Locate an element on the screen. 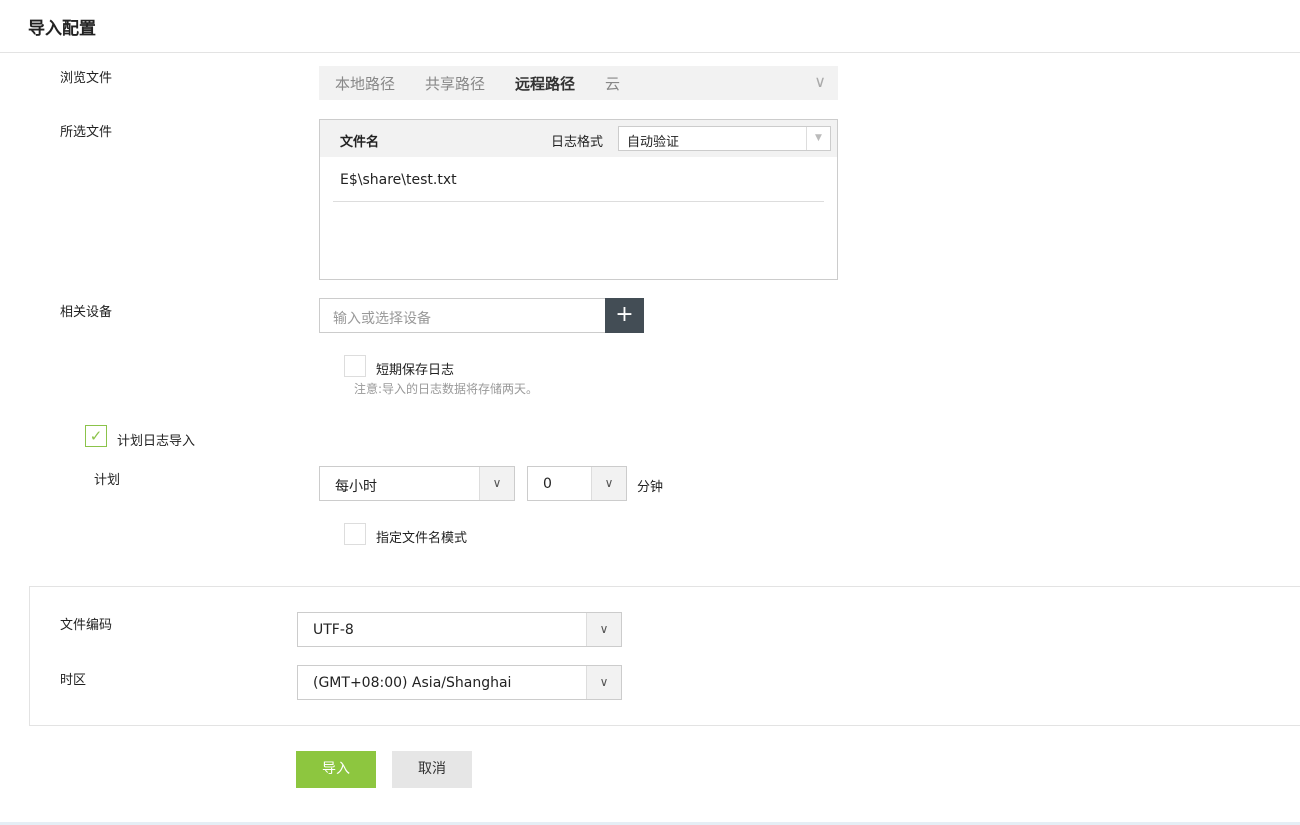  path-tabs: 本地路径 共享路径 远程路径 云 ∨ is located at coordinates (578, 83).